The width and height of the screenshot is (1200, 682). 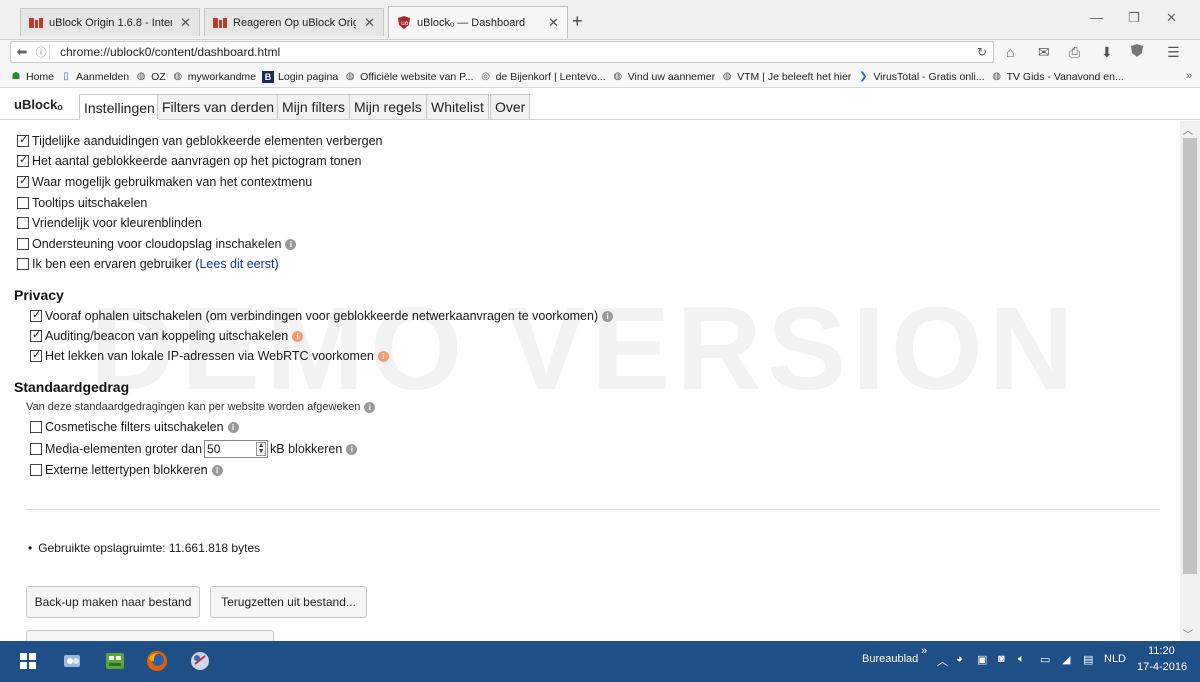 I want to click on tab-instellingen: Instellingen, so click(x=119, y=107).